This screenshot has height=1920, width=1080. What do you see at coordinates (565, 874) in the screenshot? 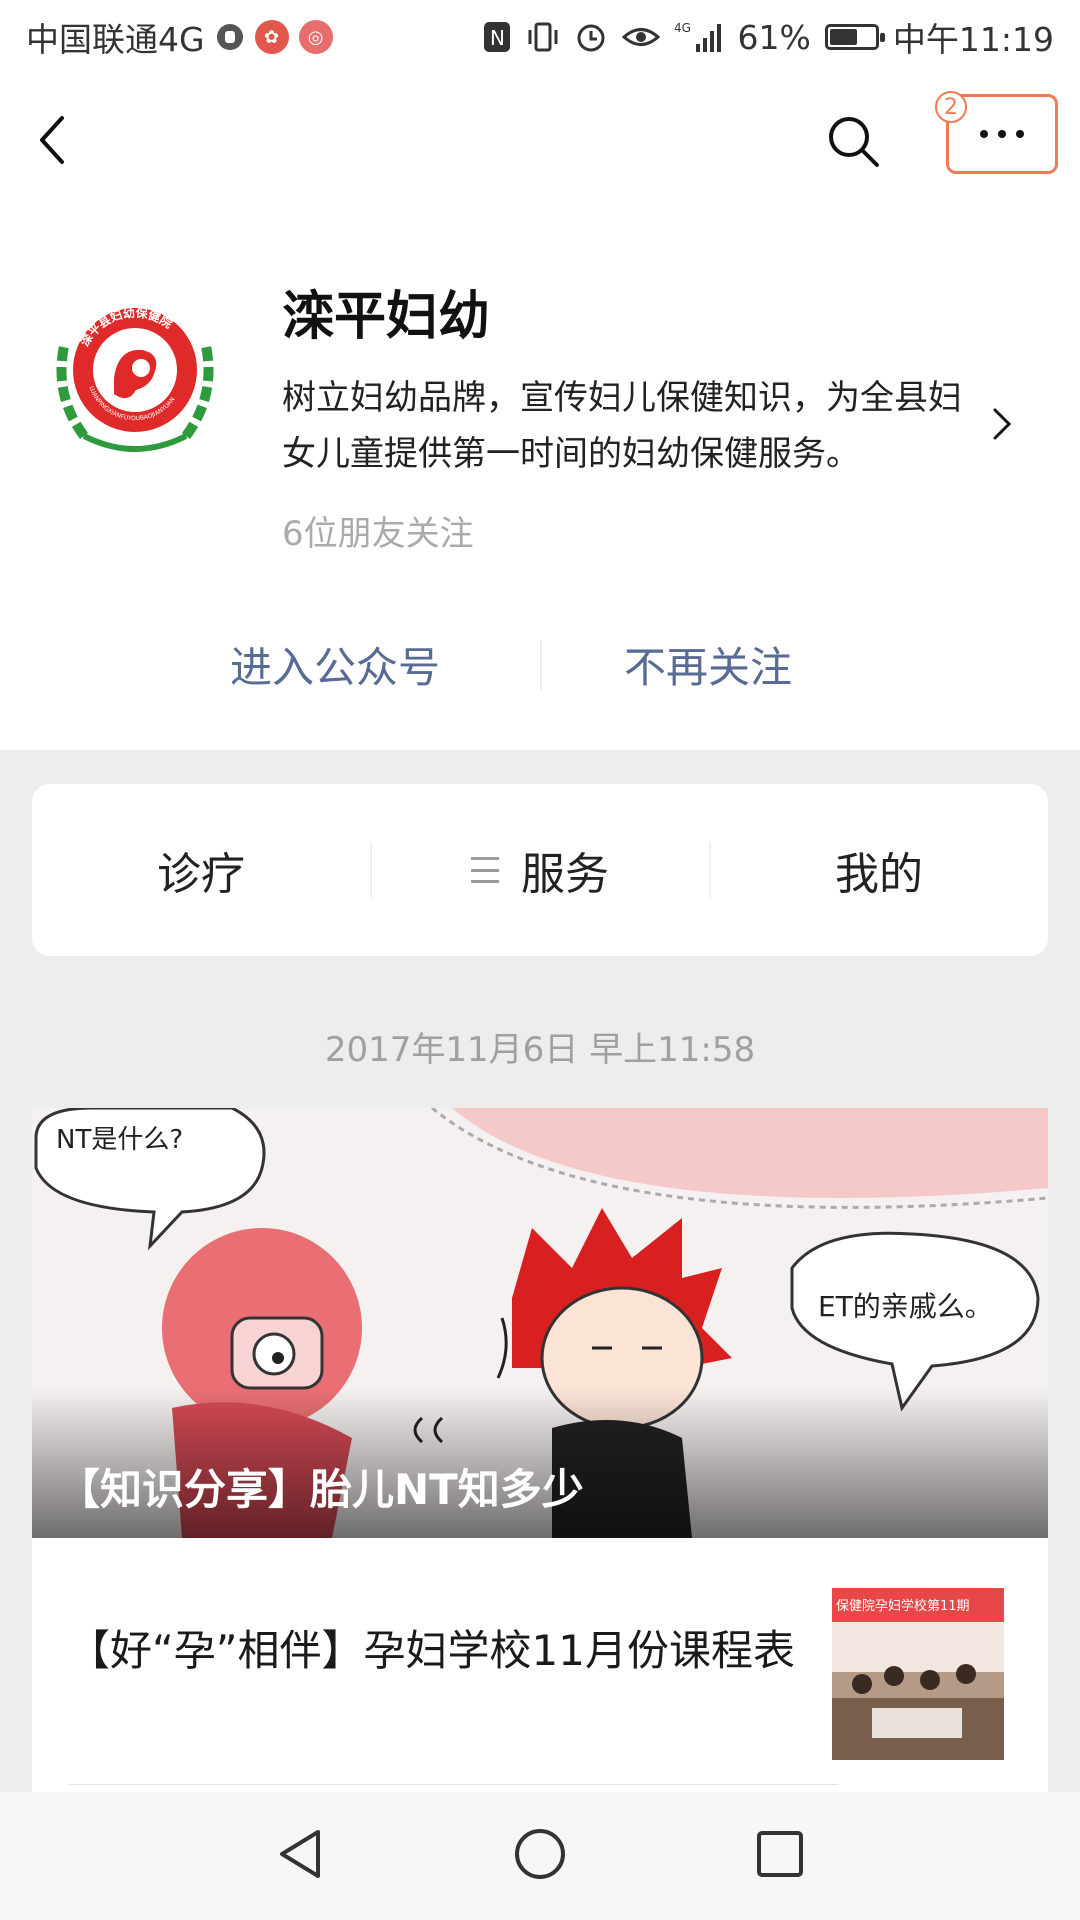
I see `menu-item-label: 服务` at bounding box center [565, 874].